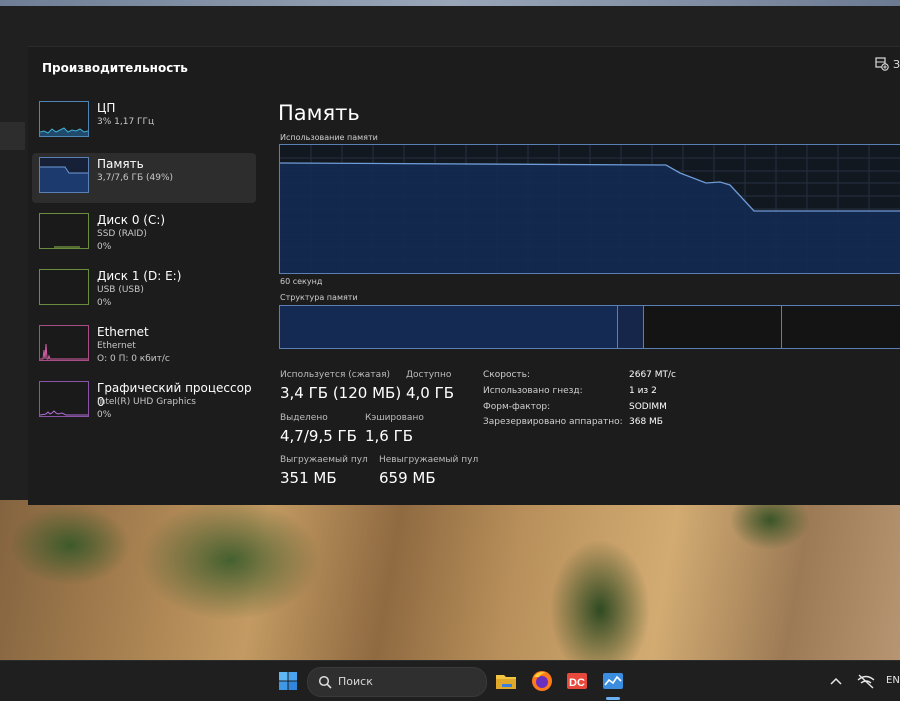 Image resolution: width=900 pixels, height=701 pixels. I want to click on cached-value: 1,6 ГБ, so click(389, 436).